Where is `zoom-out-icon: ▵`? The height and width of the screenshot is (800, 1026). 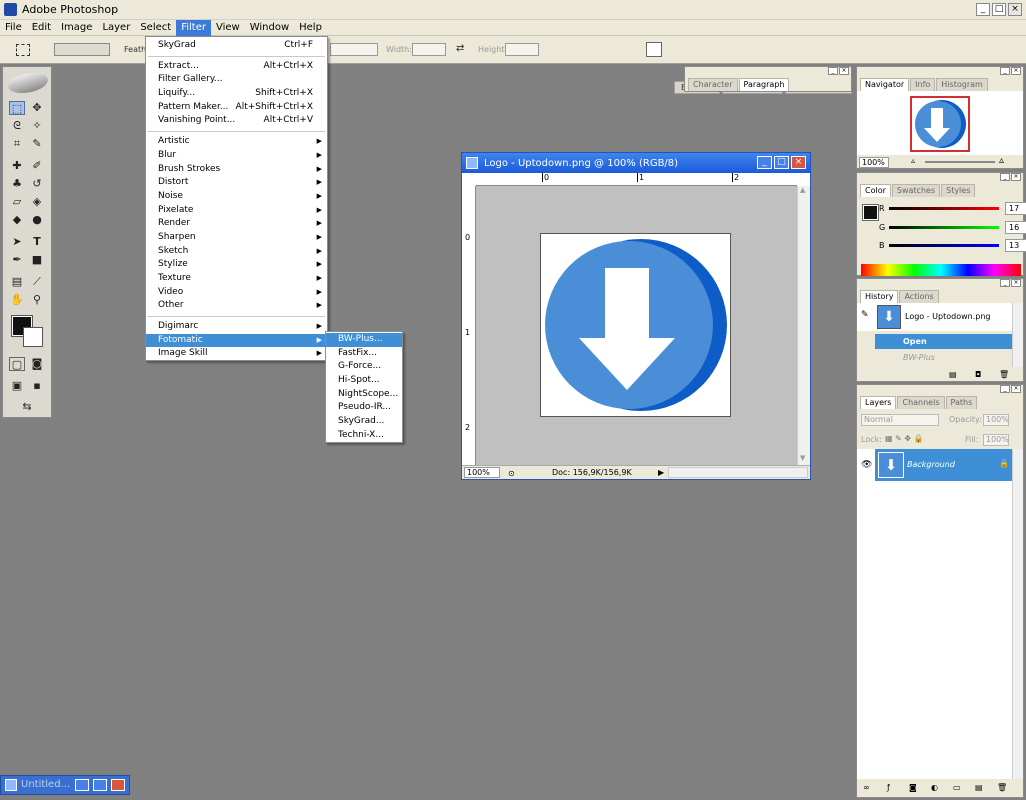
zoom-out-icon: ▵ is located at coordinates (913, 160).